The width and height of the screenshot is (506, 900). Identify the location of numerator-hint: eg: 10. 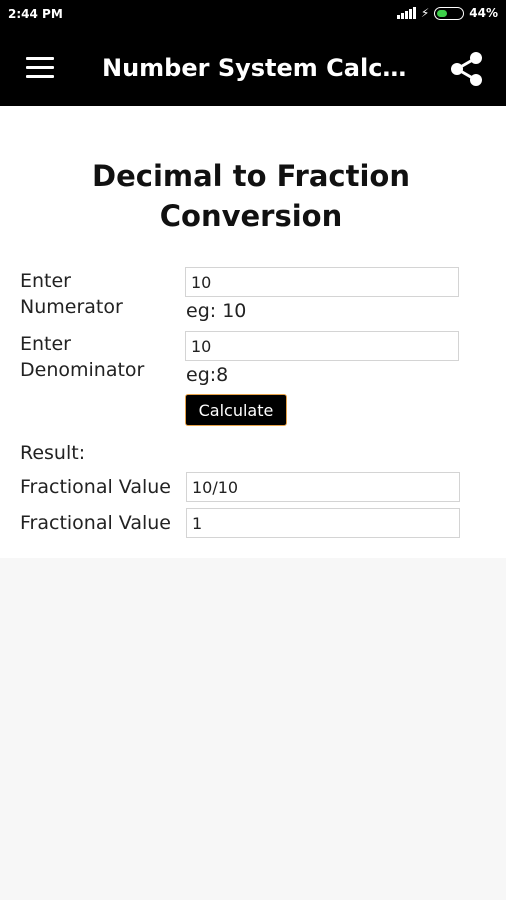
(216, 311).